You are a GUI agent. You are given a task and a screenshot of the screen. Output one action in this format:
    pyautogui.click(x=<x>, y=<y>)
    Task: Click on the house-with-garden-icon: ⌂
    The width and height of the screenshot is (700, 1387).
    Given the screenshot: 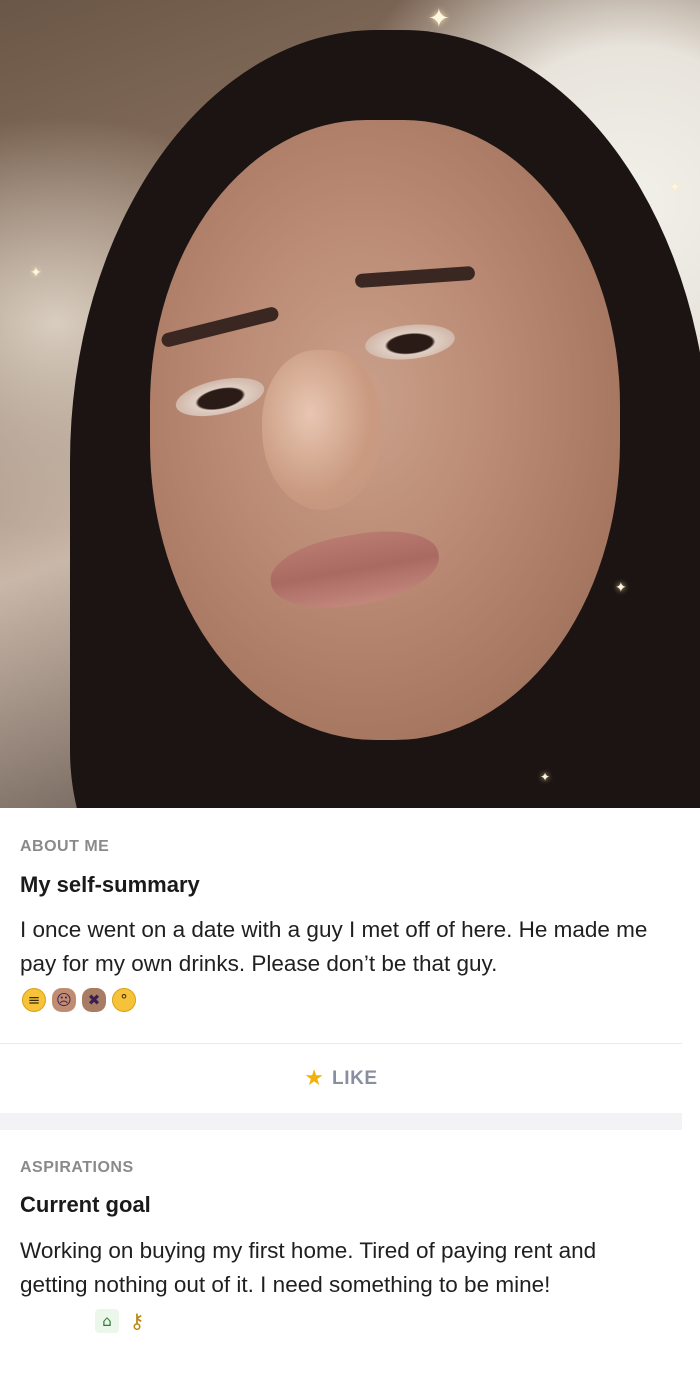 What is the action you would take?
    pyautogui.click(x=107, y=1321)
    